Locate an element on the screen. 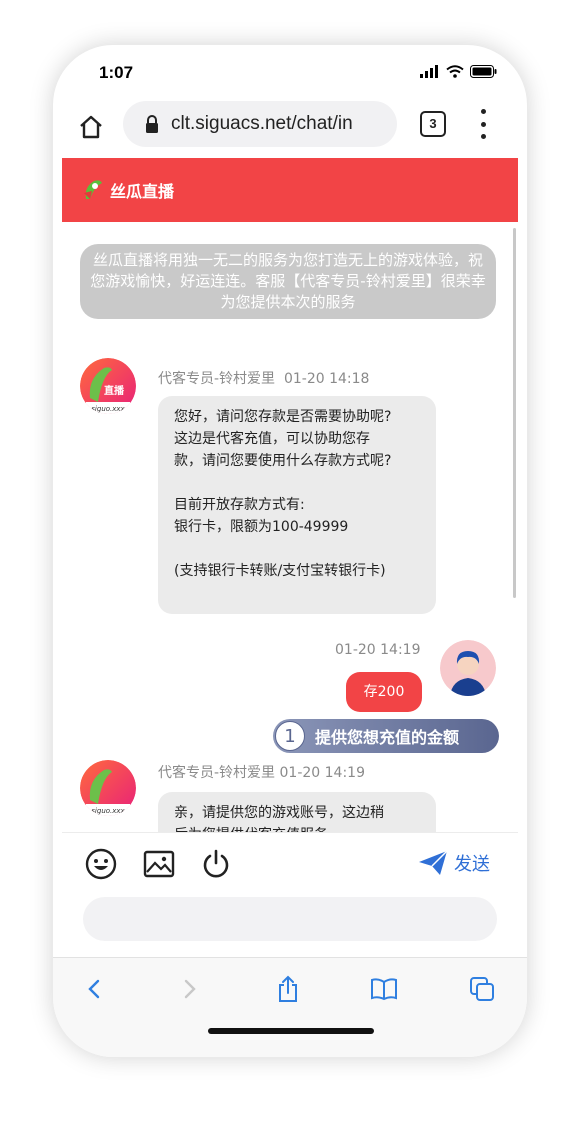 This screenshot has width=580, height=1127. forward-icon is located at coordinates (190, 989).